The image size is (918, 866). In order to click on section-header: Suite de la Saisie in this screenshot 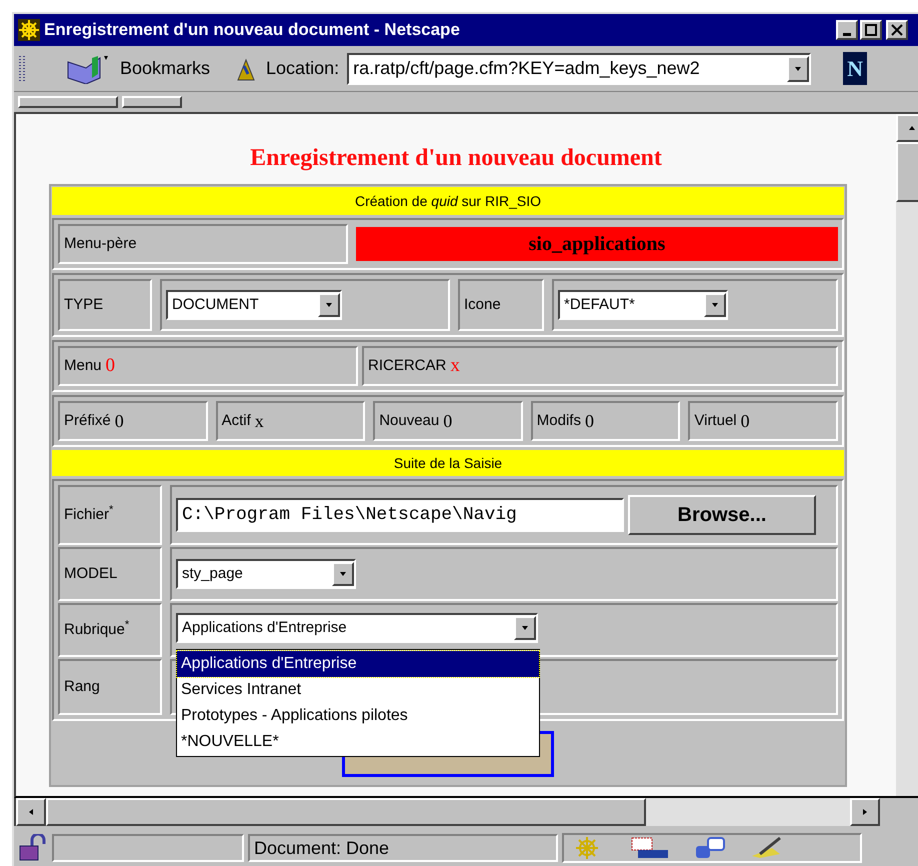, I will do `click(448, 463)`.